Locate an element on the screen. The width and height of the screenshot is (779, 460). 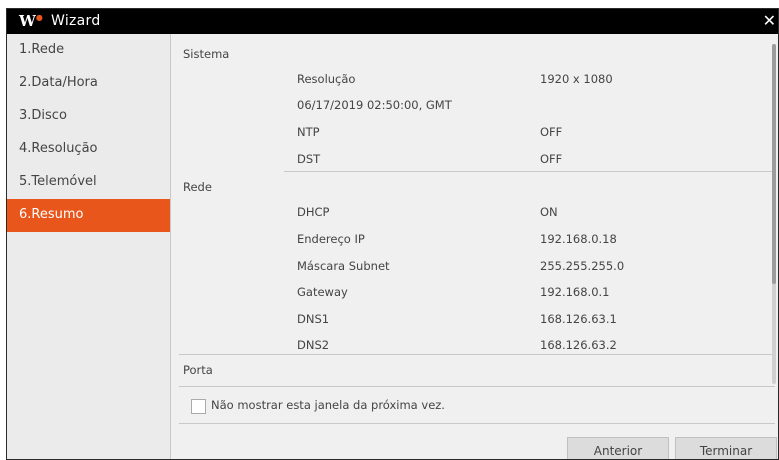
dns1-value: 168.126.63.1 is located at coordinates (578, 319).